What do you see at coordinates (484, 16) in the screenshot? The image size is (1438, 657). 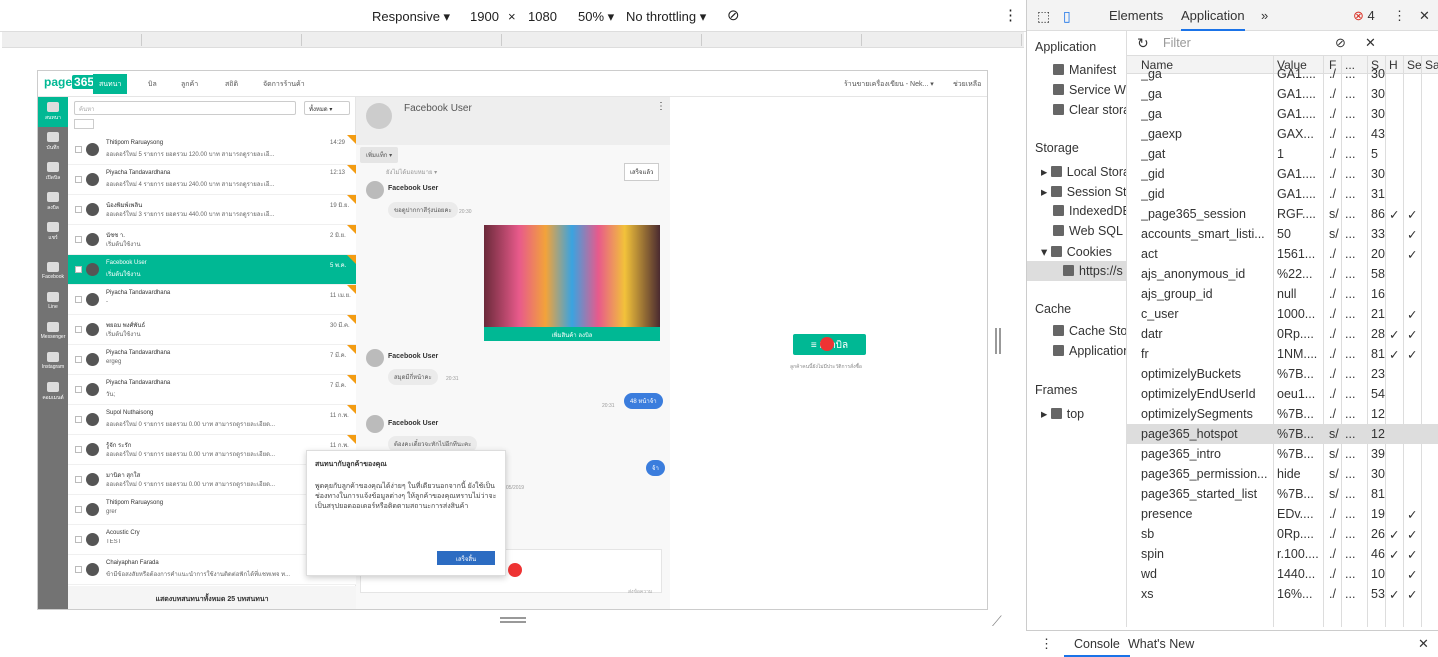 I see `width-input: 1900` at bounding box center [484, 16].